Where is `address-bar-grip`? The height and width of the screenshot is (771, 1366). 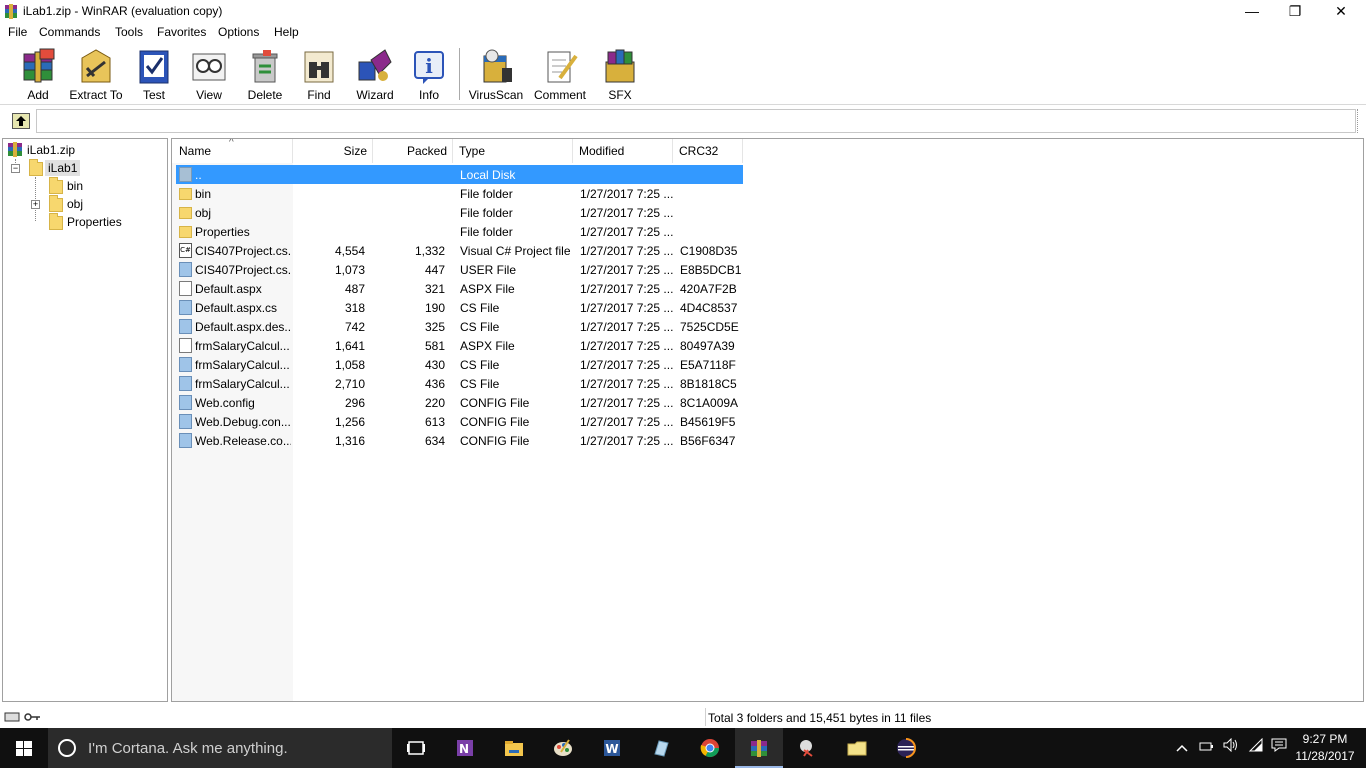 address-bar-grip is located at coordinates (1358, 121).